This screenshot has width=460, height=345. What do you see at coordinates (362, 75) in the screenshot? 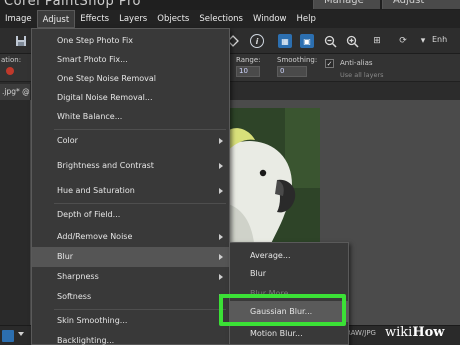
I see `use-all-layers-label: Use all layers` at bounding box center [362, 75].